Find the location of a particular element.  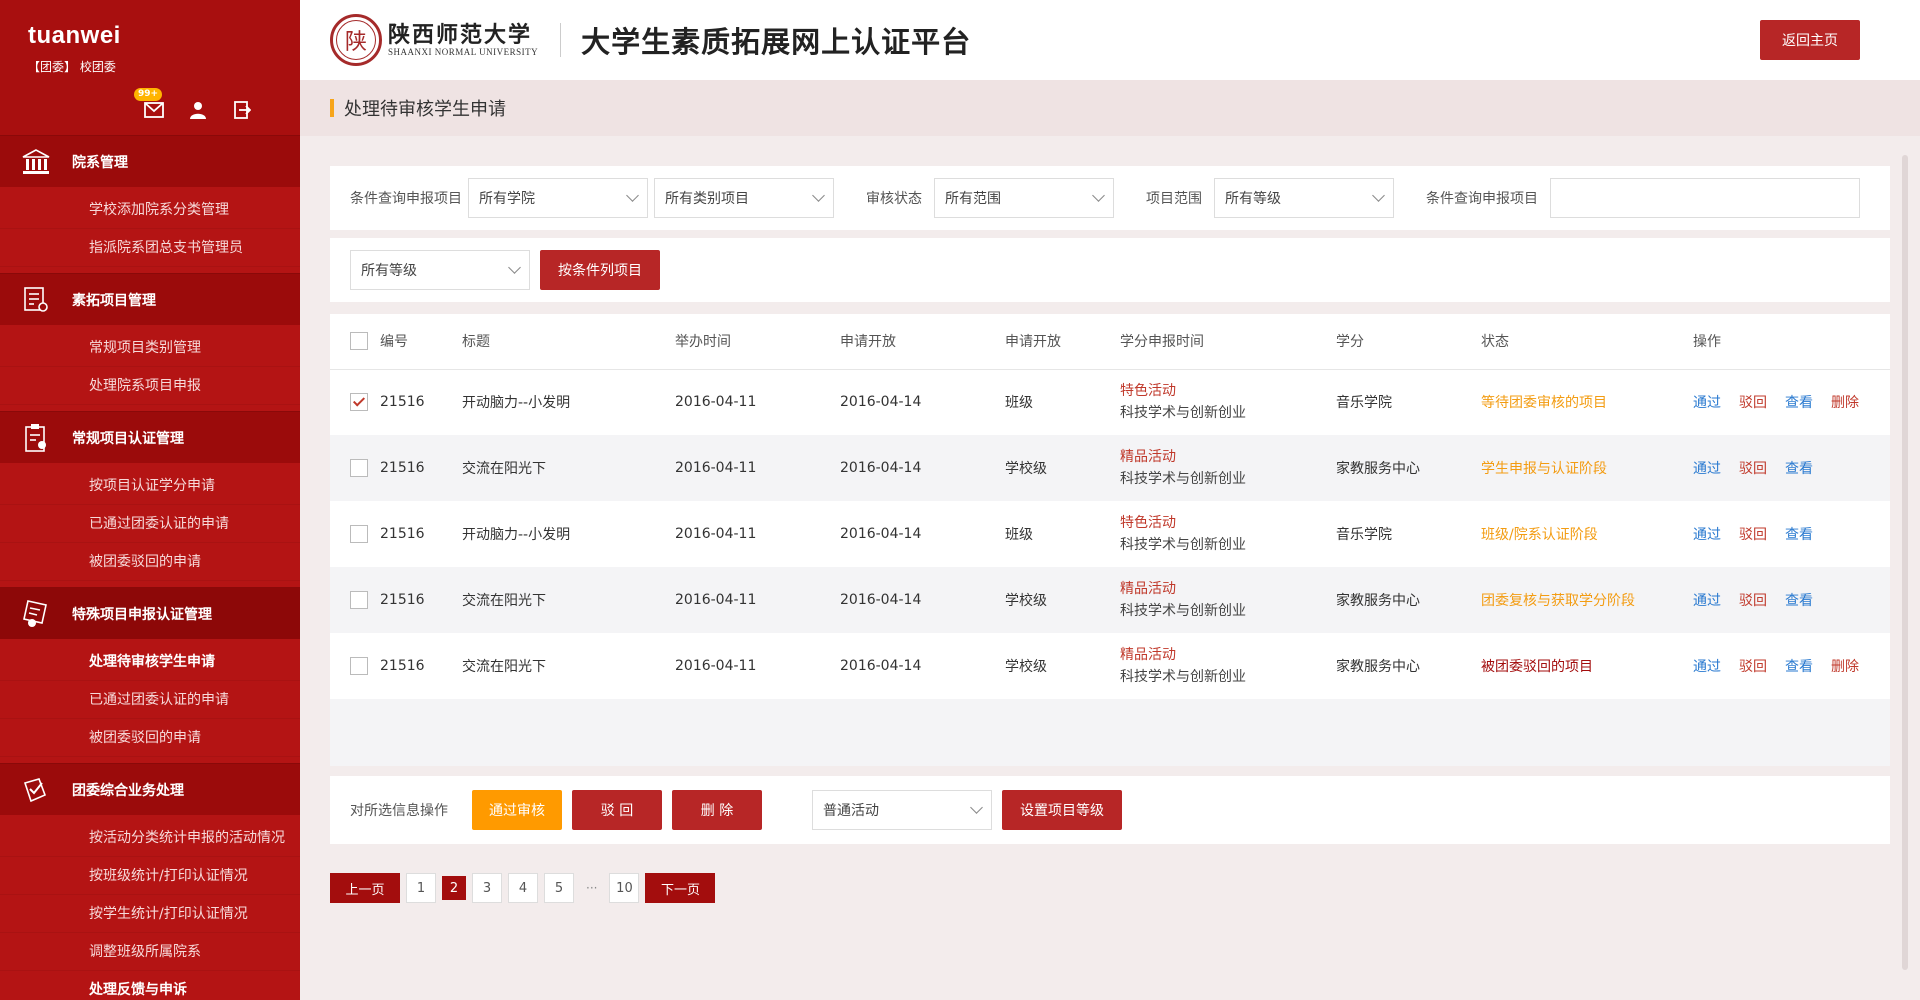

page-3: 3 is located at coordinates (487, 888).